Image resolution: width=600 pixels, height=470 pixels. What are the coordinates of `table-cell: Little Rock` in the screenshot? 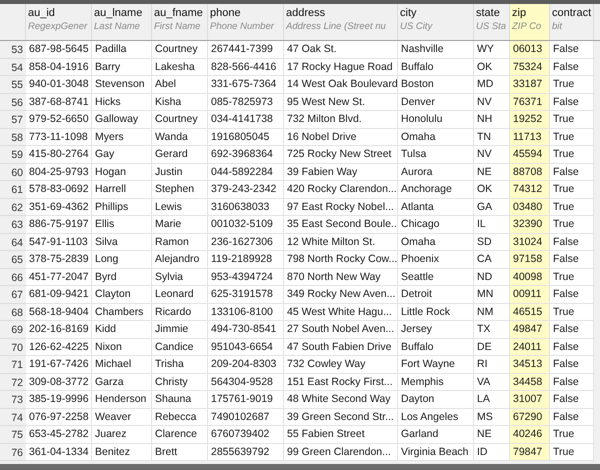 It's located at (436, 312).